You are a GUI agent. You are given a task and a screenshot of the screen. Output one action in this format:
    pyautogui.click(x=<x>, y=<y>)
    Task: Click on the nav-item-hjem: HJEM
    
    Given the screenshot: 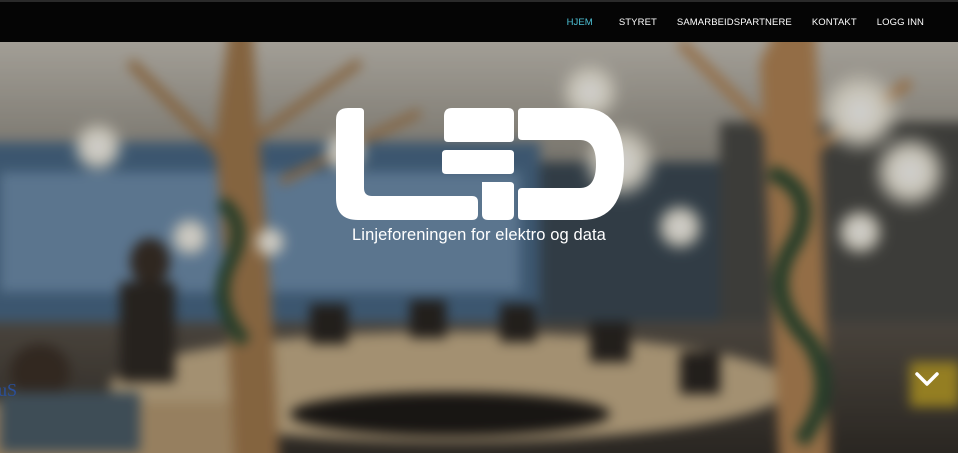 What is the action you would take?
    pyautogui.click(x=583, y=22)
    